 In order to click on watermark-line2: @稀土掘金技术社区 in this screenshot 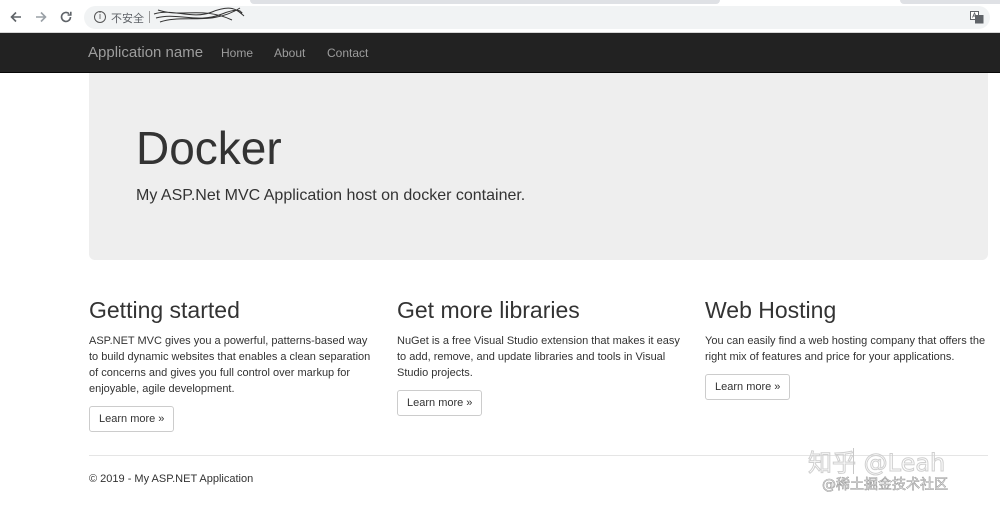, I will do `click(885, 485)`.